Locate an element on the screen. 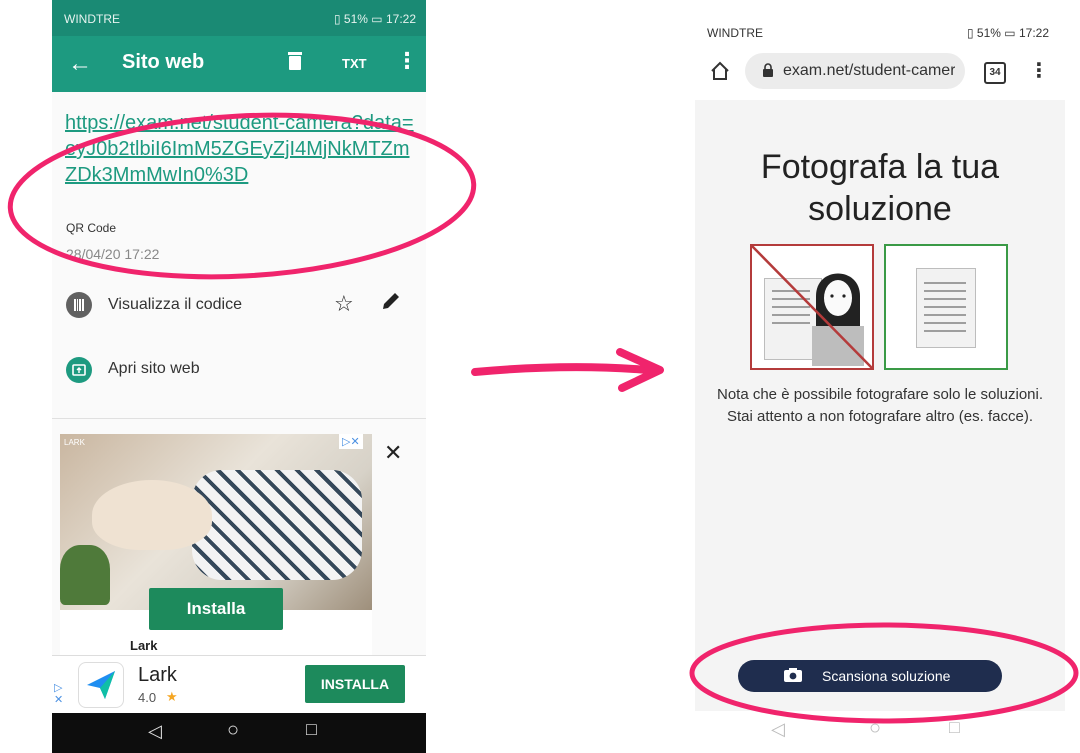  arrow-annotation is located at coordinates (561, 369).